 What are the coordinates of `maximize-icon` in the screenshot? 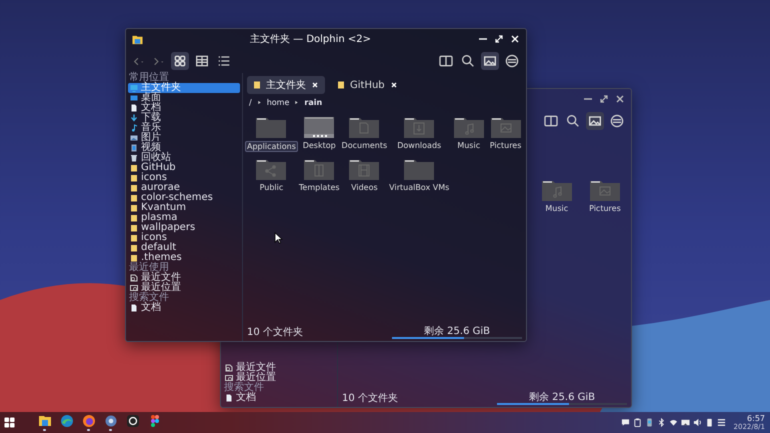 It's located at (604, 99).